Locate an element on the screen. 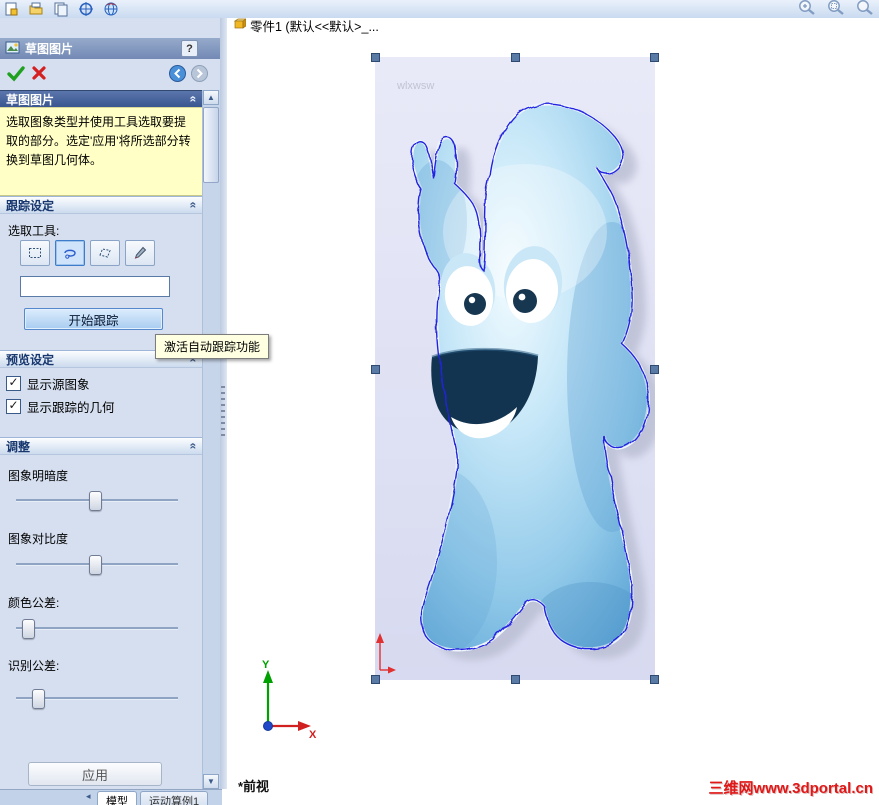 The height and width of the screenshot is (805, 879). selection-handle-nw is located at coordinates (375, 57).